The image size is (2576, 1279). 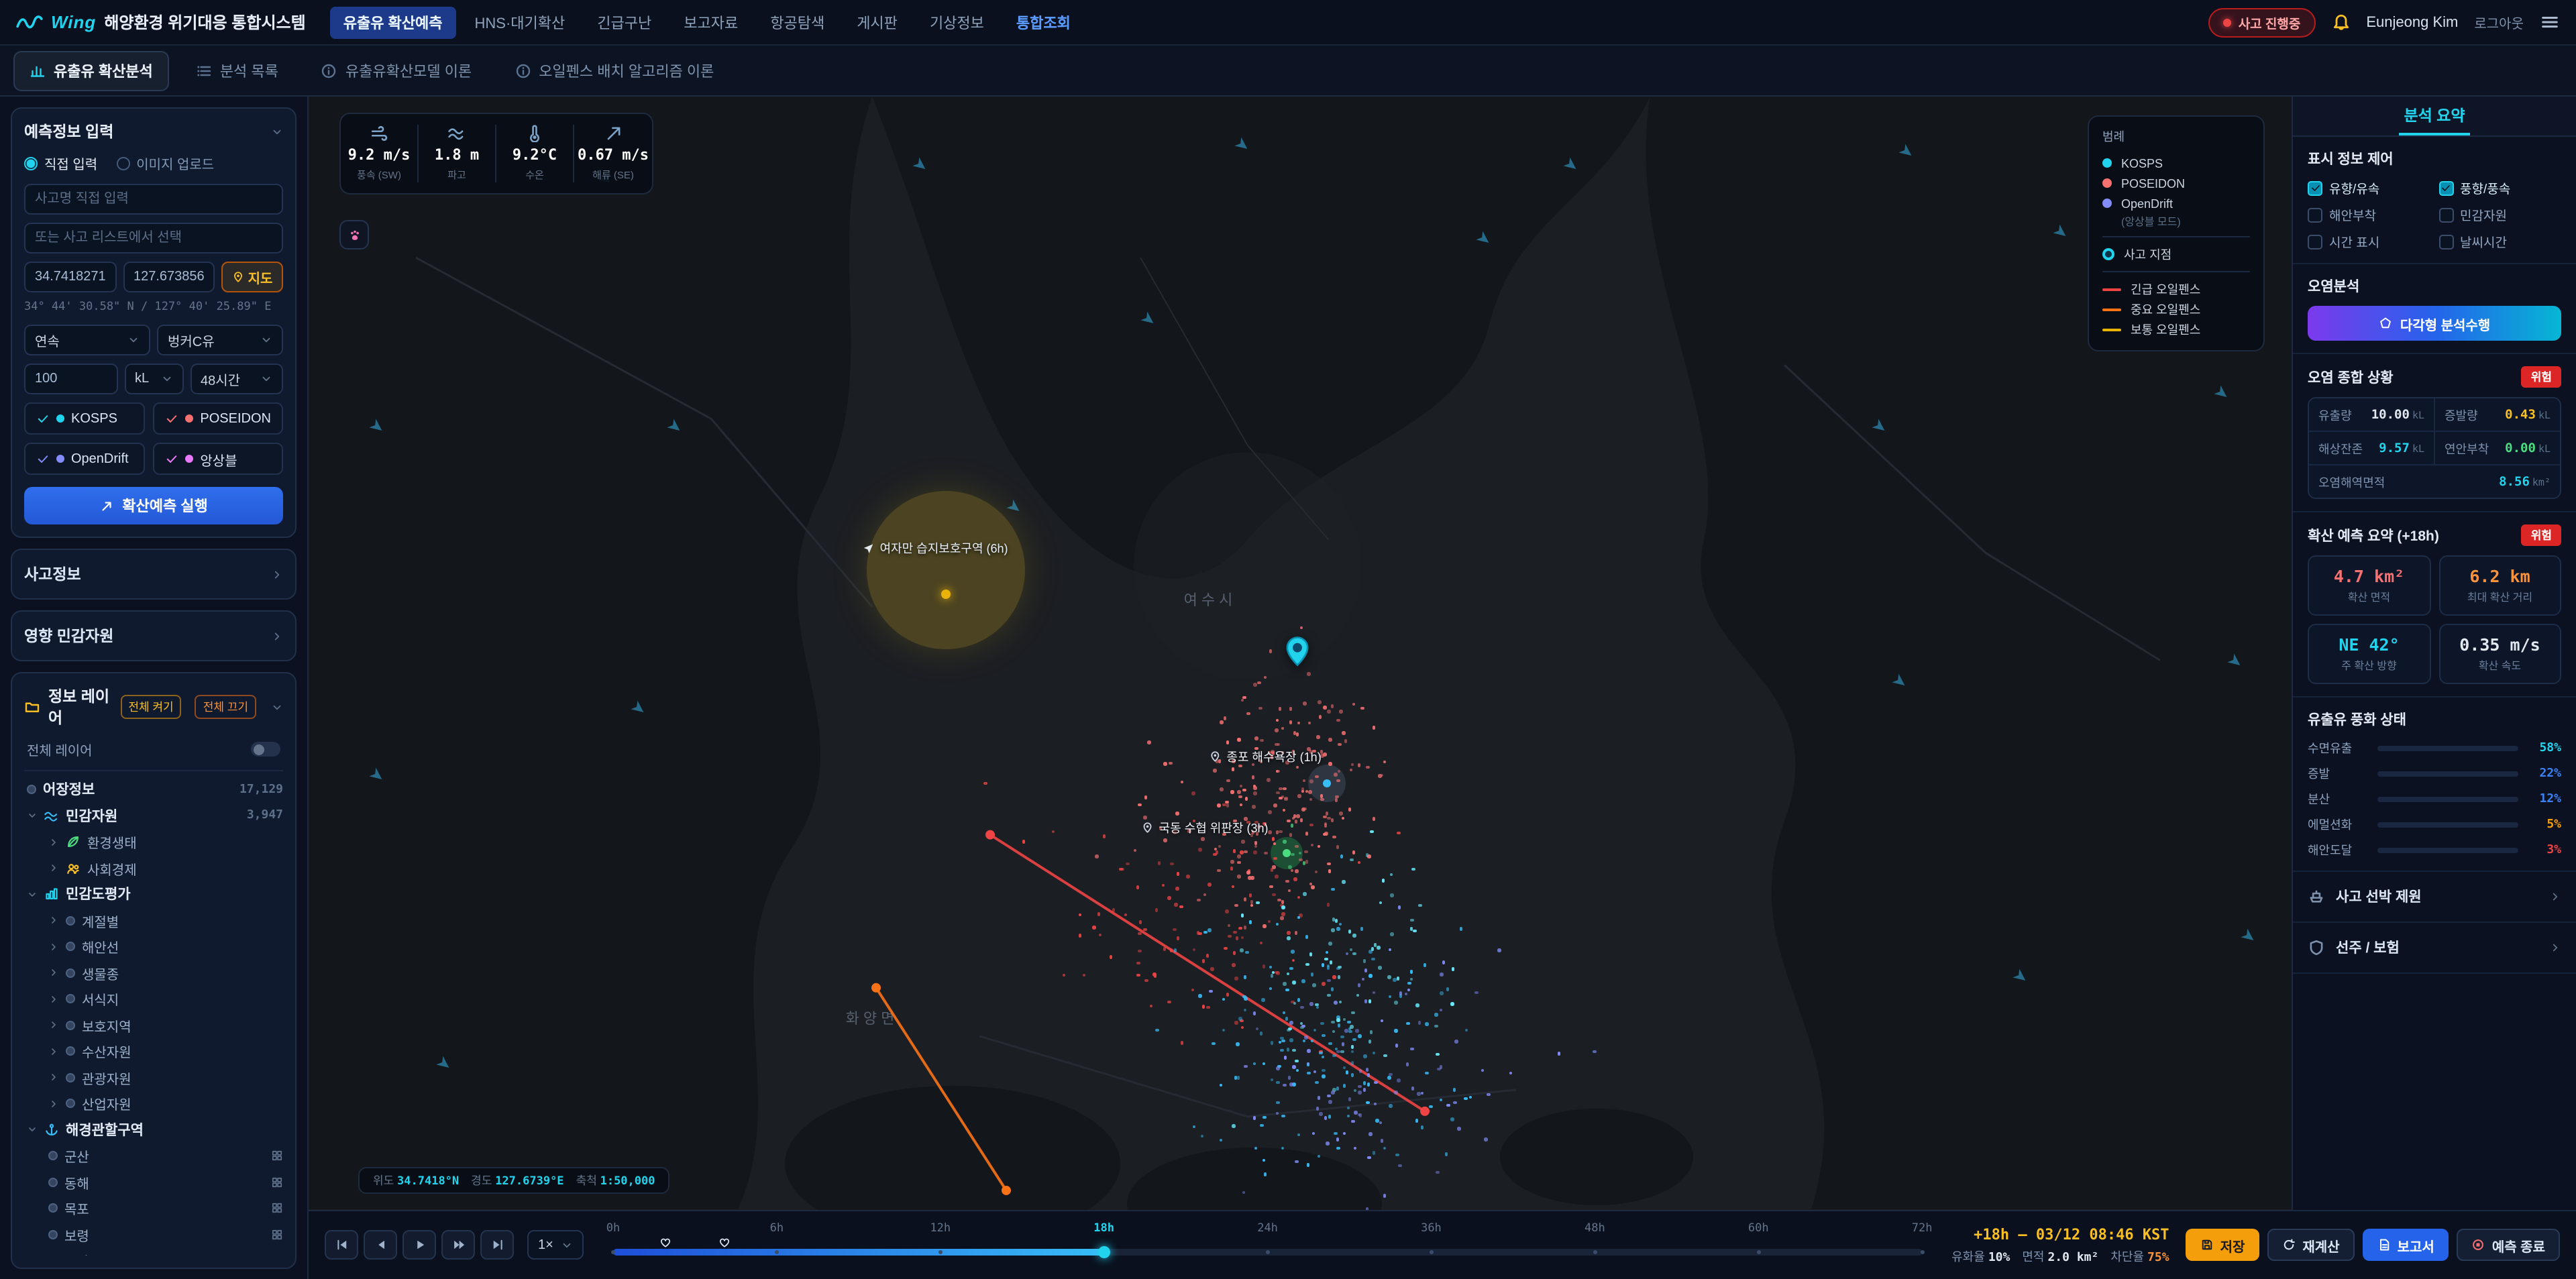 What do you see at coordinates (2369, 215) in the screenshot?
I see `display-check-2: 해안부착` at bounding box center [2369, 215].